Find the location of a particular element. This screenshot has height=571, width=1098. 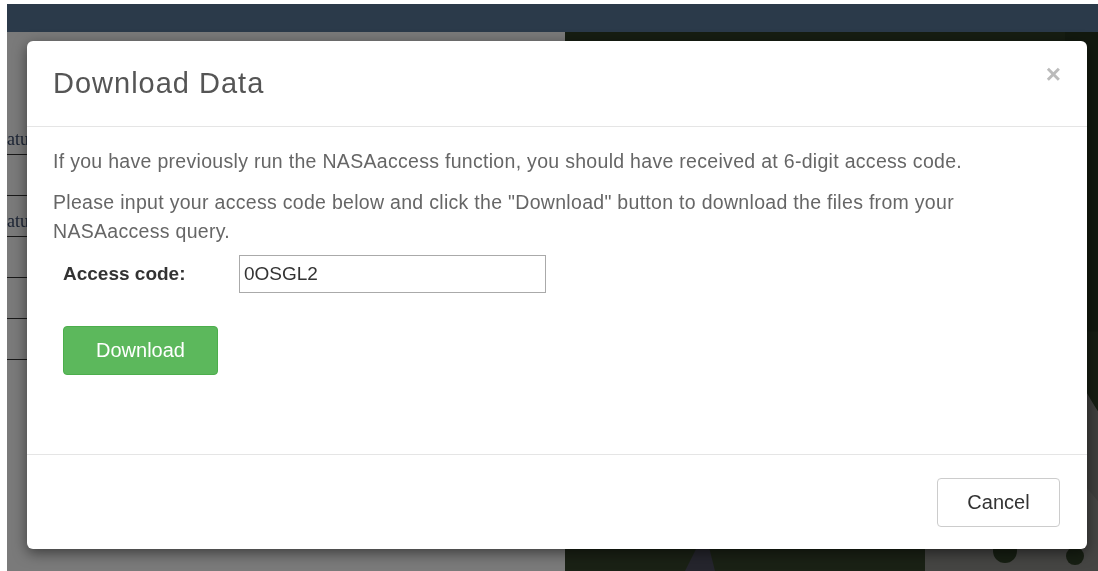

instruction-text: If you have previously run the NASAaccess function, you should have received at 6-digit access code. is located at coordinates (508, 161).